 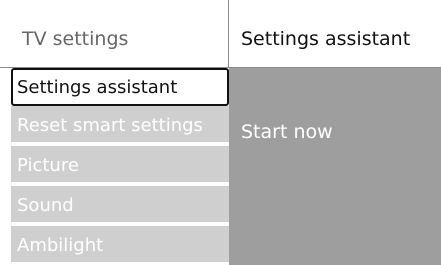 What do you see at coordinates (120, 245) in the screenshot?
I see `menu-item-ambilight: Ambilight` at bounding box center [120, 245].